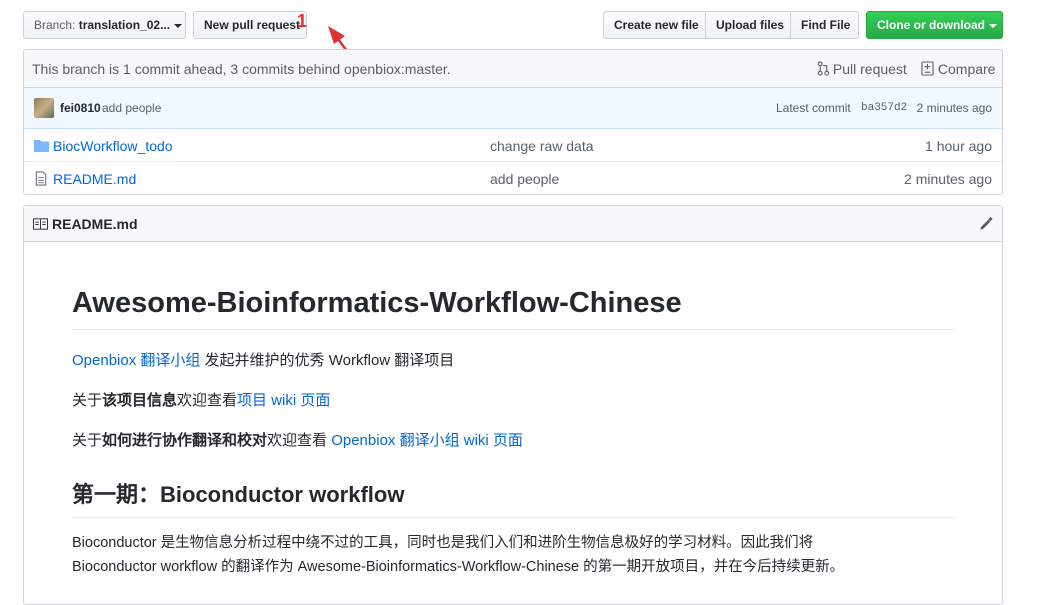 The height and width of the screenshot is (605, 1046). I want to click on file-name-link: README.md, so click(94, 179).